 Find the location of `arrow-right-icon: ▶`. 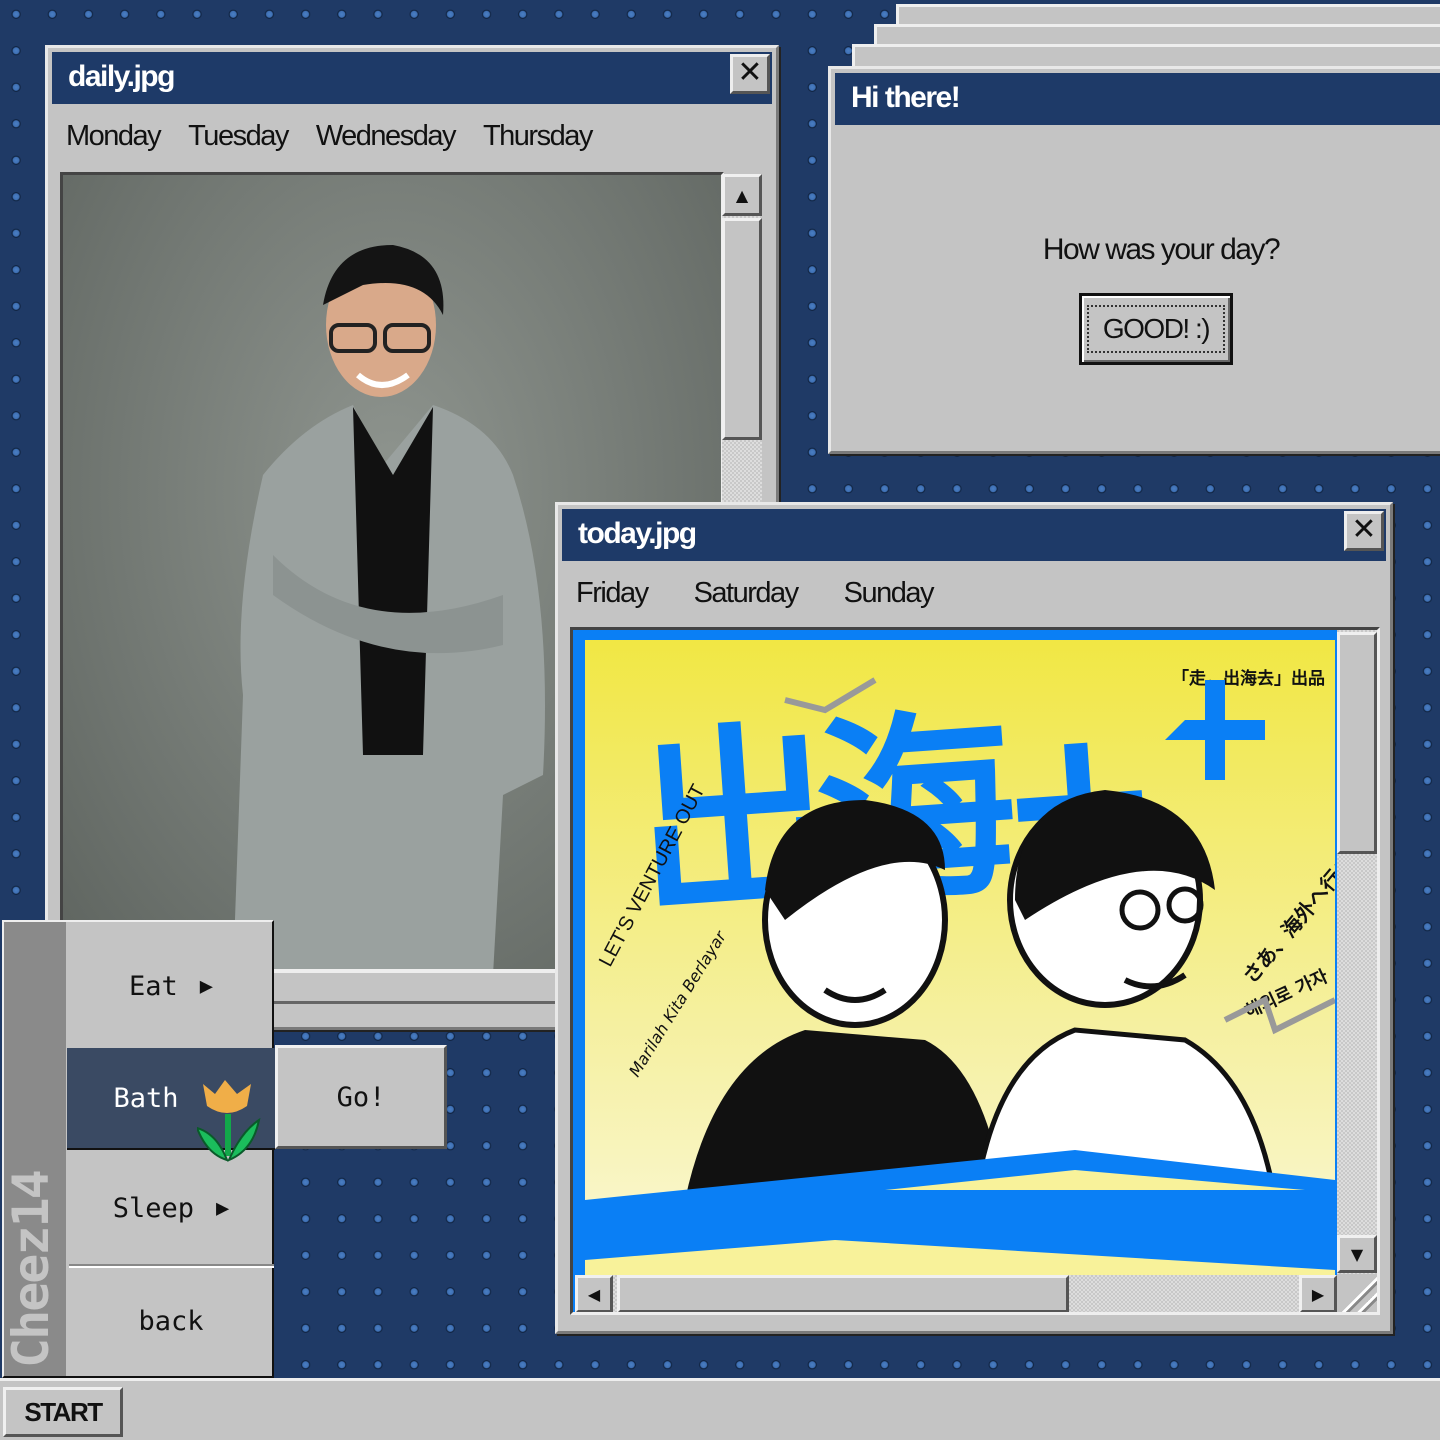

arrow-right-icon: ▶ is located at coordinates (1318, 1294).